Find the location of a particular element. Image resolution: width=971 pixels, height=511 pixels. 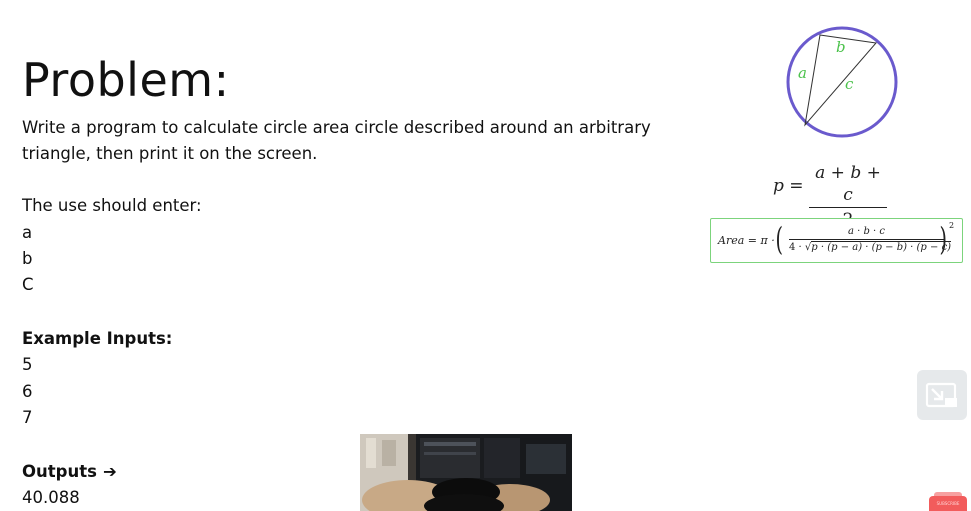

outputs-heading: Outputs ➔ is located at coordinates (69, 472).